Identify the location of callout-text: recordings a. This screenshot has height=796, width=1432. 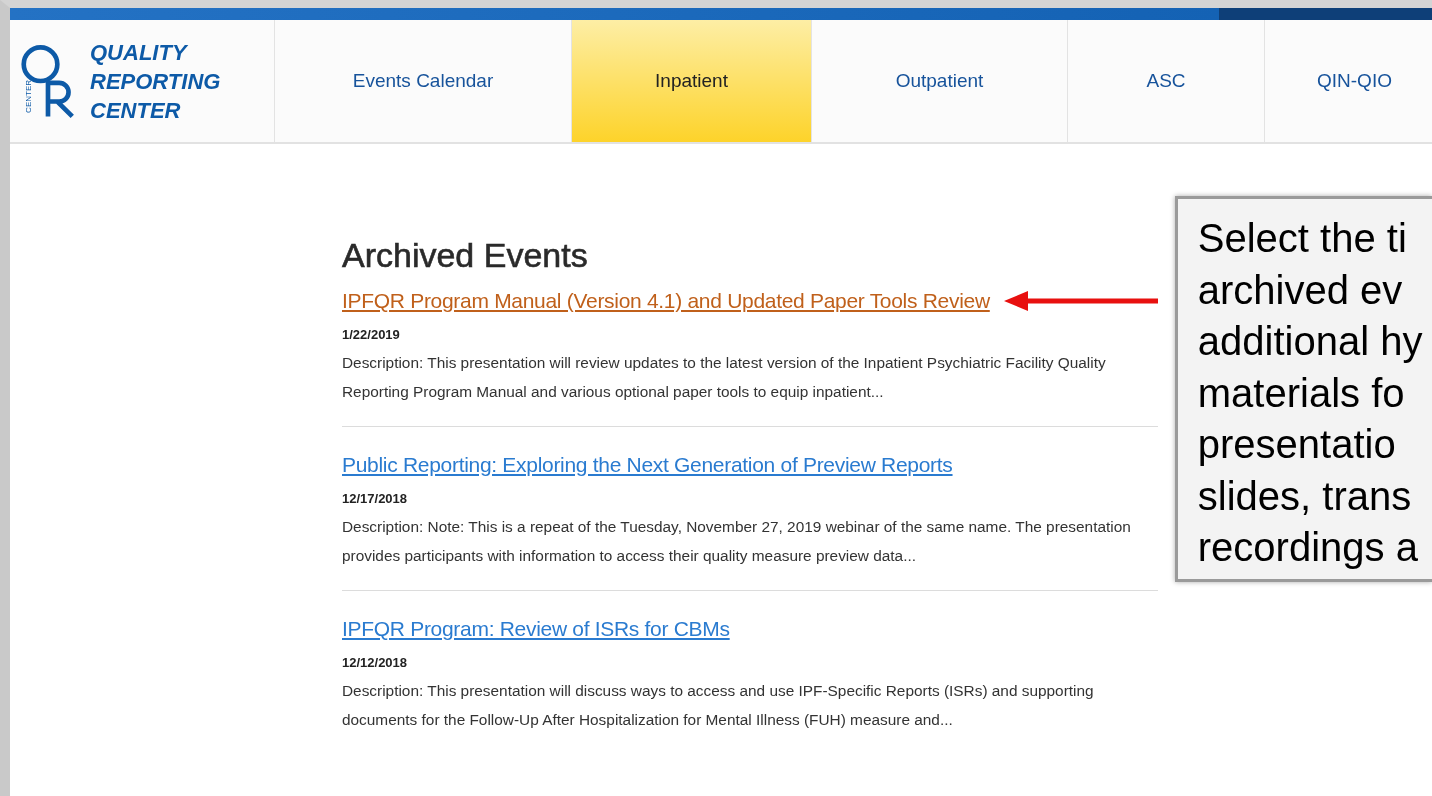
(1308, 547).